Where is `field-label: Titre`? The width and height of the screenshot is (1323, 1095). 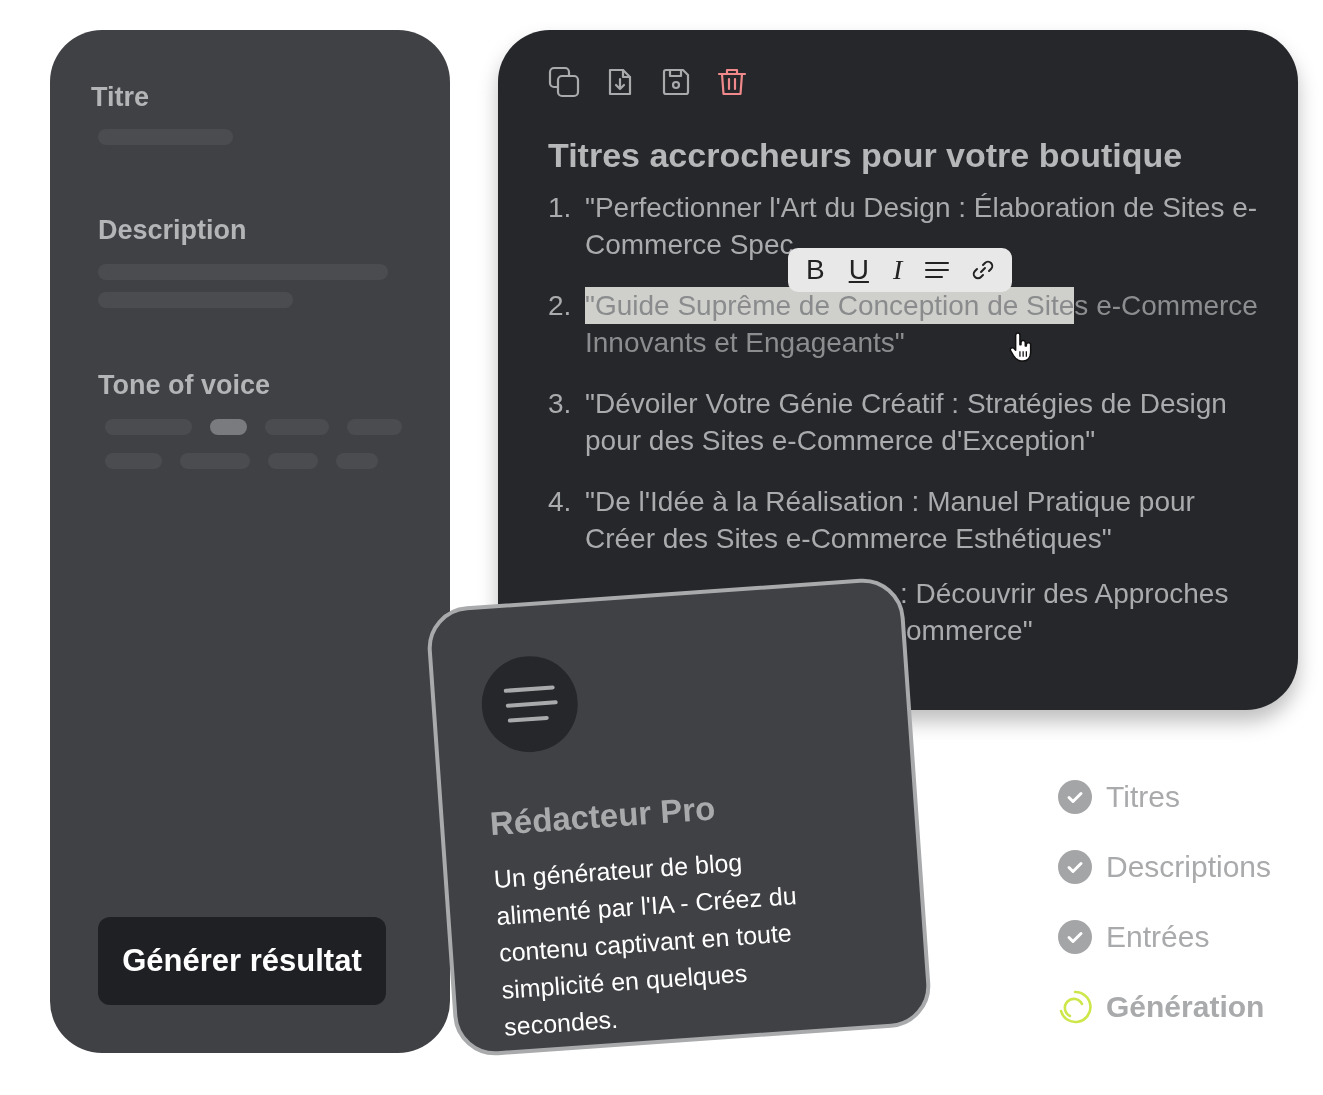 field-label: Titre is located at coordinates (121, 97).